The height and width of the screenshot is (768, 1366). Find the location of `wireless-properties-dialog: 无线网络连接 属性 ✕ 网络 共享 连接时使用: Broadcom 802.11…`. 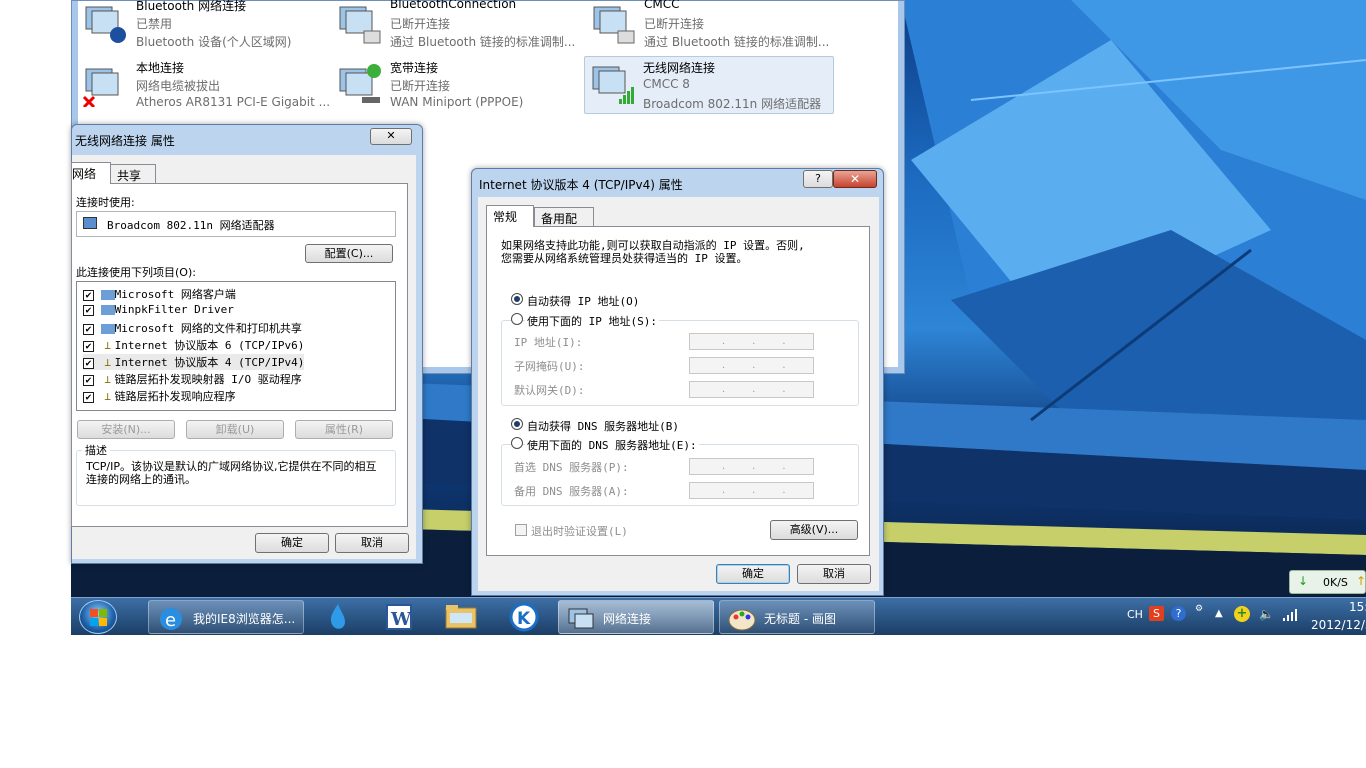

wireless-properties-dialog: 无线网络连接 属性 ✕ 网络 共享 连接时使用: Broadcom 802.11… is located at coordinates (247, 344).